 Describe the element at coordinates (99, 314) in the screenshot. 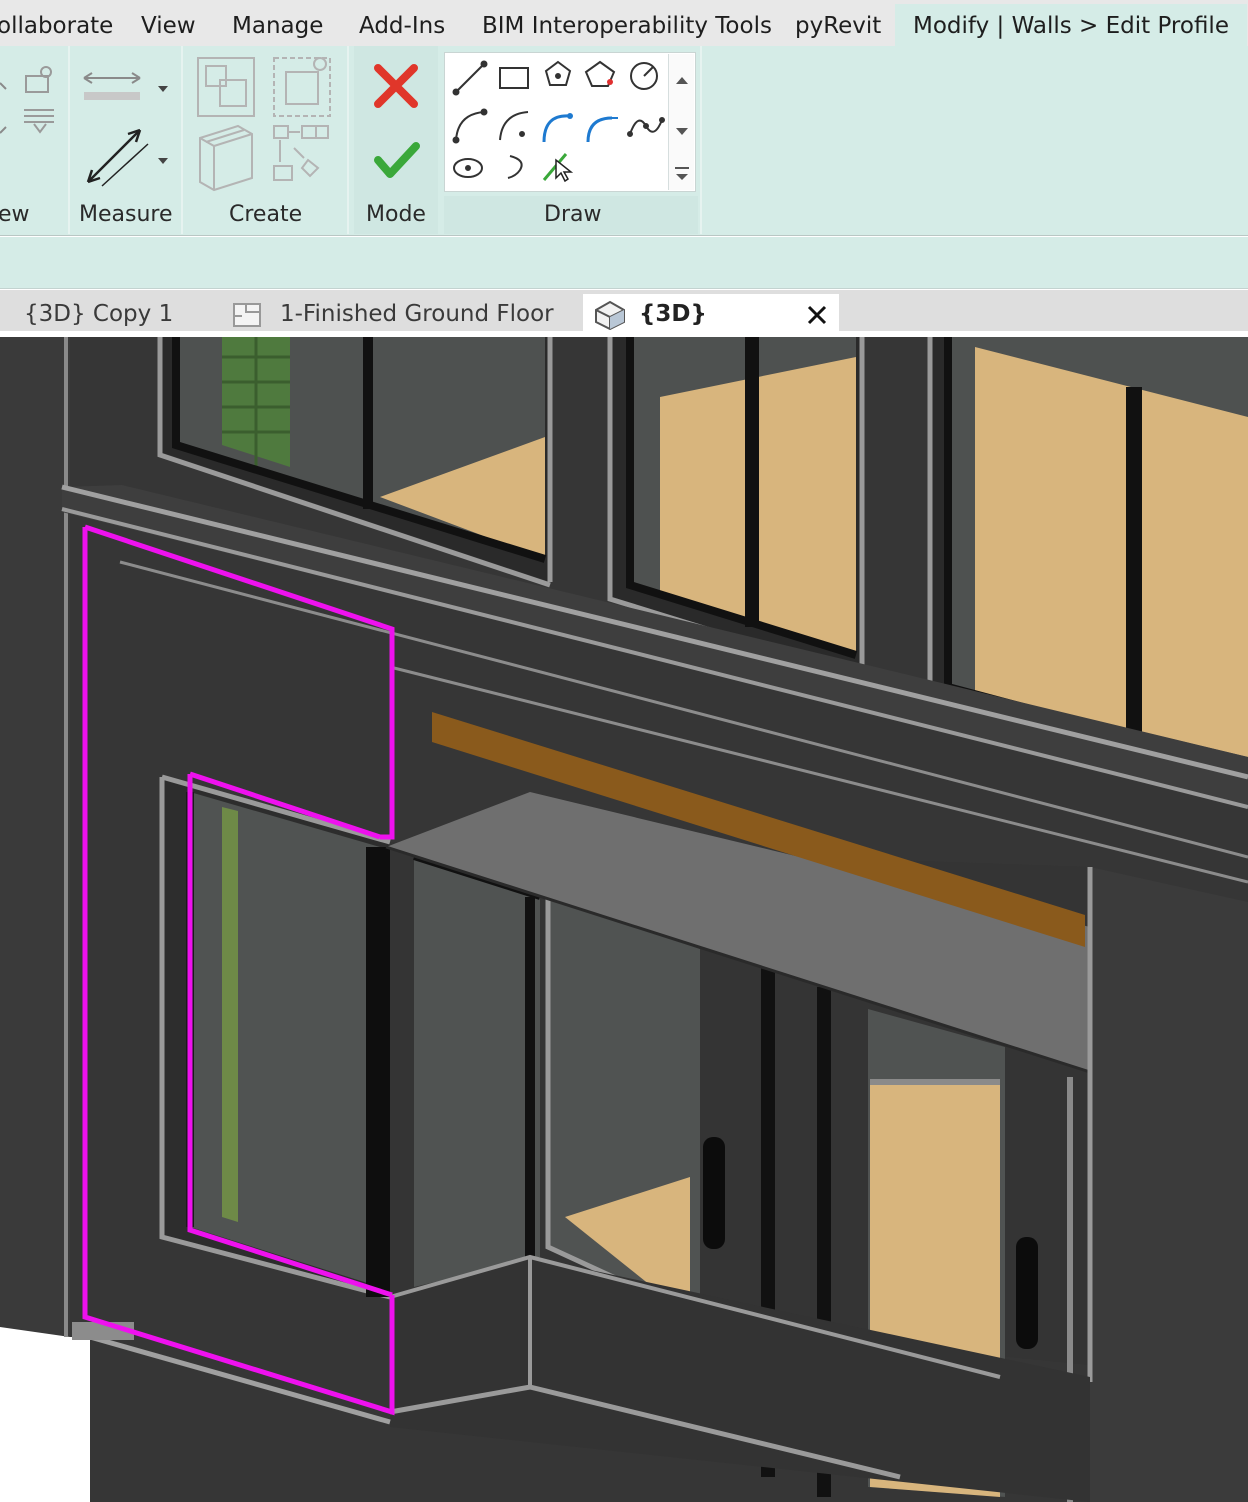

I see `view-tab-label: {3D} Copy 1` at that location.